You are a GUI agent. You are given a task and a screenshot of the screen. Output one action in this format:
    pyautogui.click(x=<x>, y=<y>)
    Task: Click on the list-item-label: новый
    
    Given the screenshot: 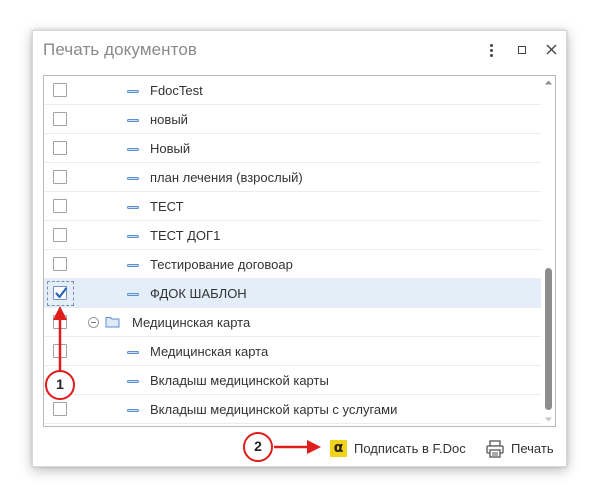 What is the action you would take?
    pyautogui.click(x=169, y=119)
    